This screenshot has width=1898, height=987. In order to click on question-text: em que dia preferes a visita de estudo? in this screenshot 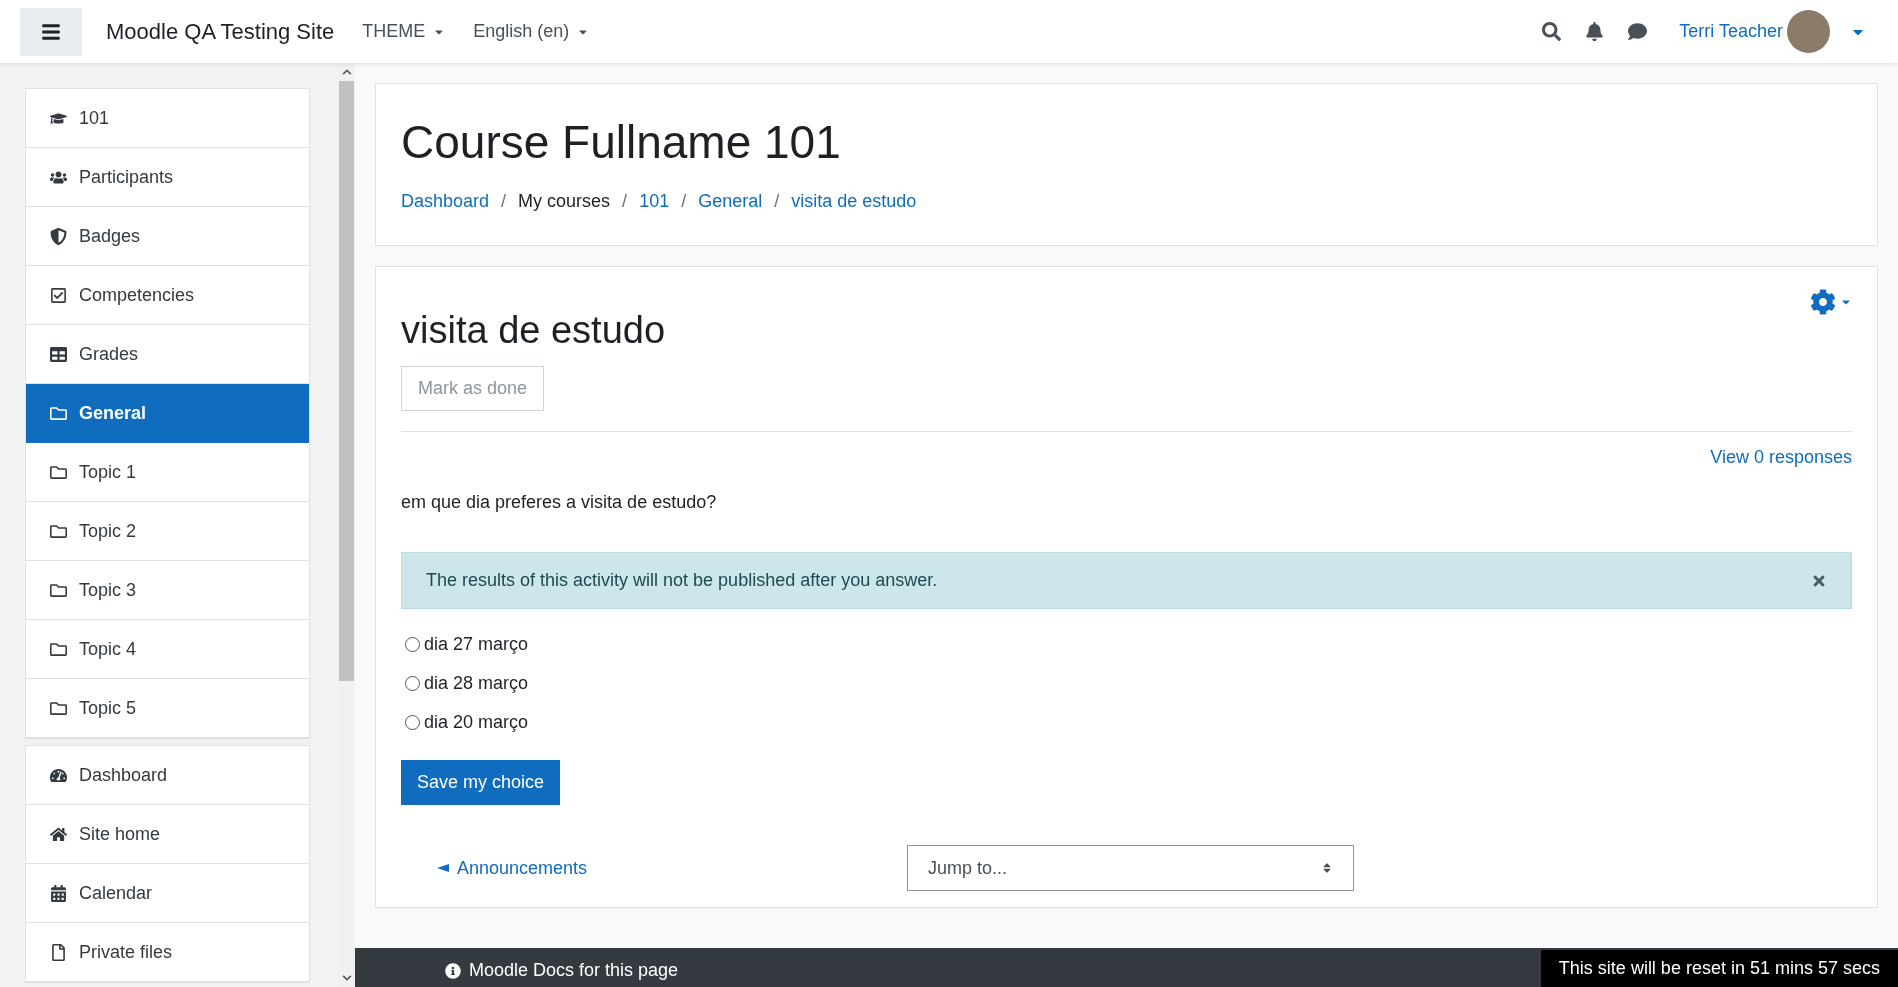, I will do `click(559, 502)`.